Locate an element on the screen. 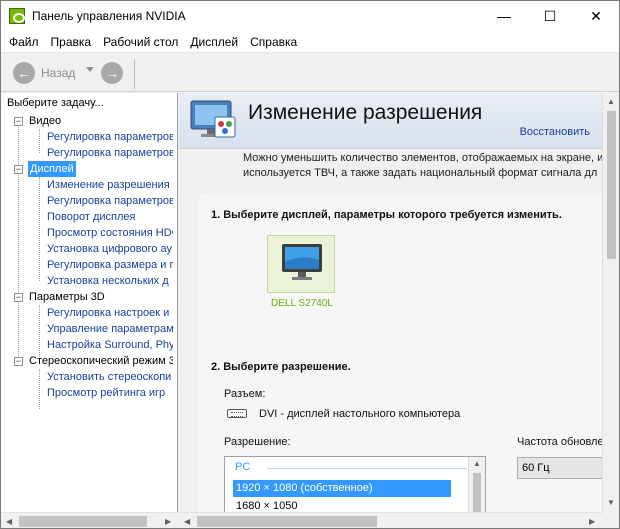  back-button-label: Назад is located at coordinates (58, 73).